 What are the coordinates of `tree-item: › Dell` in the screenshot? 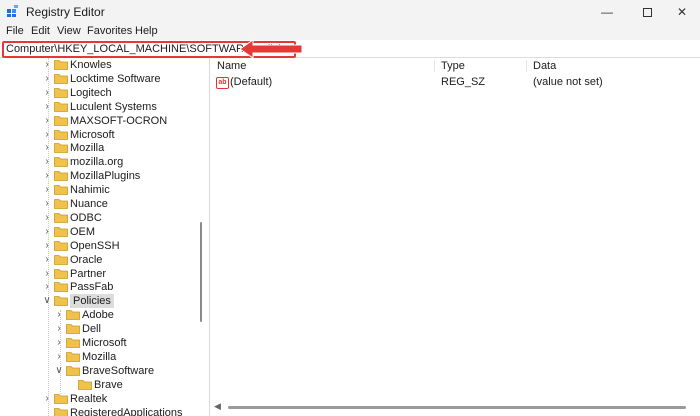 It's located at (100, 329).